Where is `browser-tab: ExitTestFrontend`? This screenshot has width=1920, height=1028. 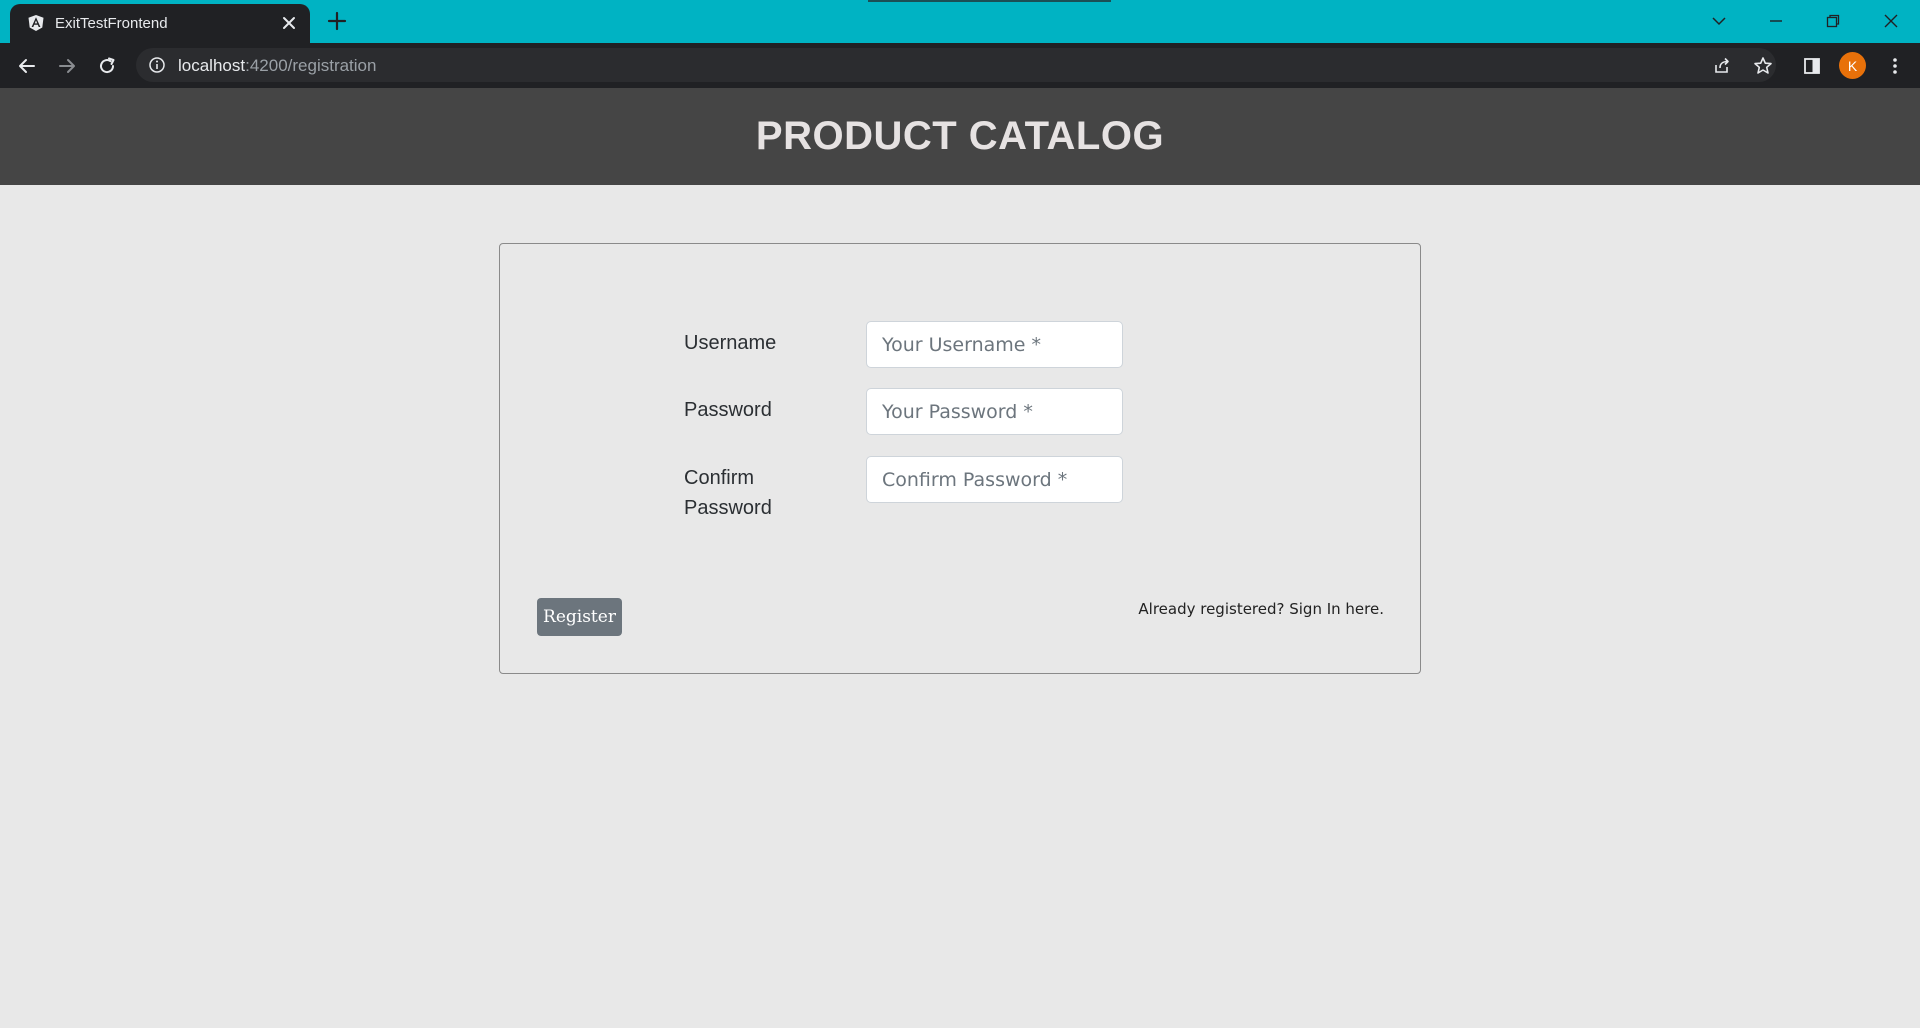 browser-tab: ExitTestFrontend is located at coordinates (160, 23).